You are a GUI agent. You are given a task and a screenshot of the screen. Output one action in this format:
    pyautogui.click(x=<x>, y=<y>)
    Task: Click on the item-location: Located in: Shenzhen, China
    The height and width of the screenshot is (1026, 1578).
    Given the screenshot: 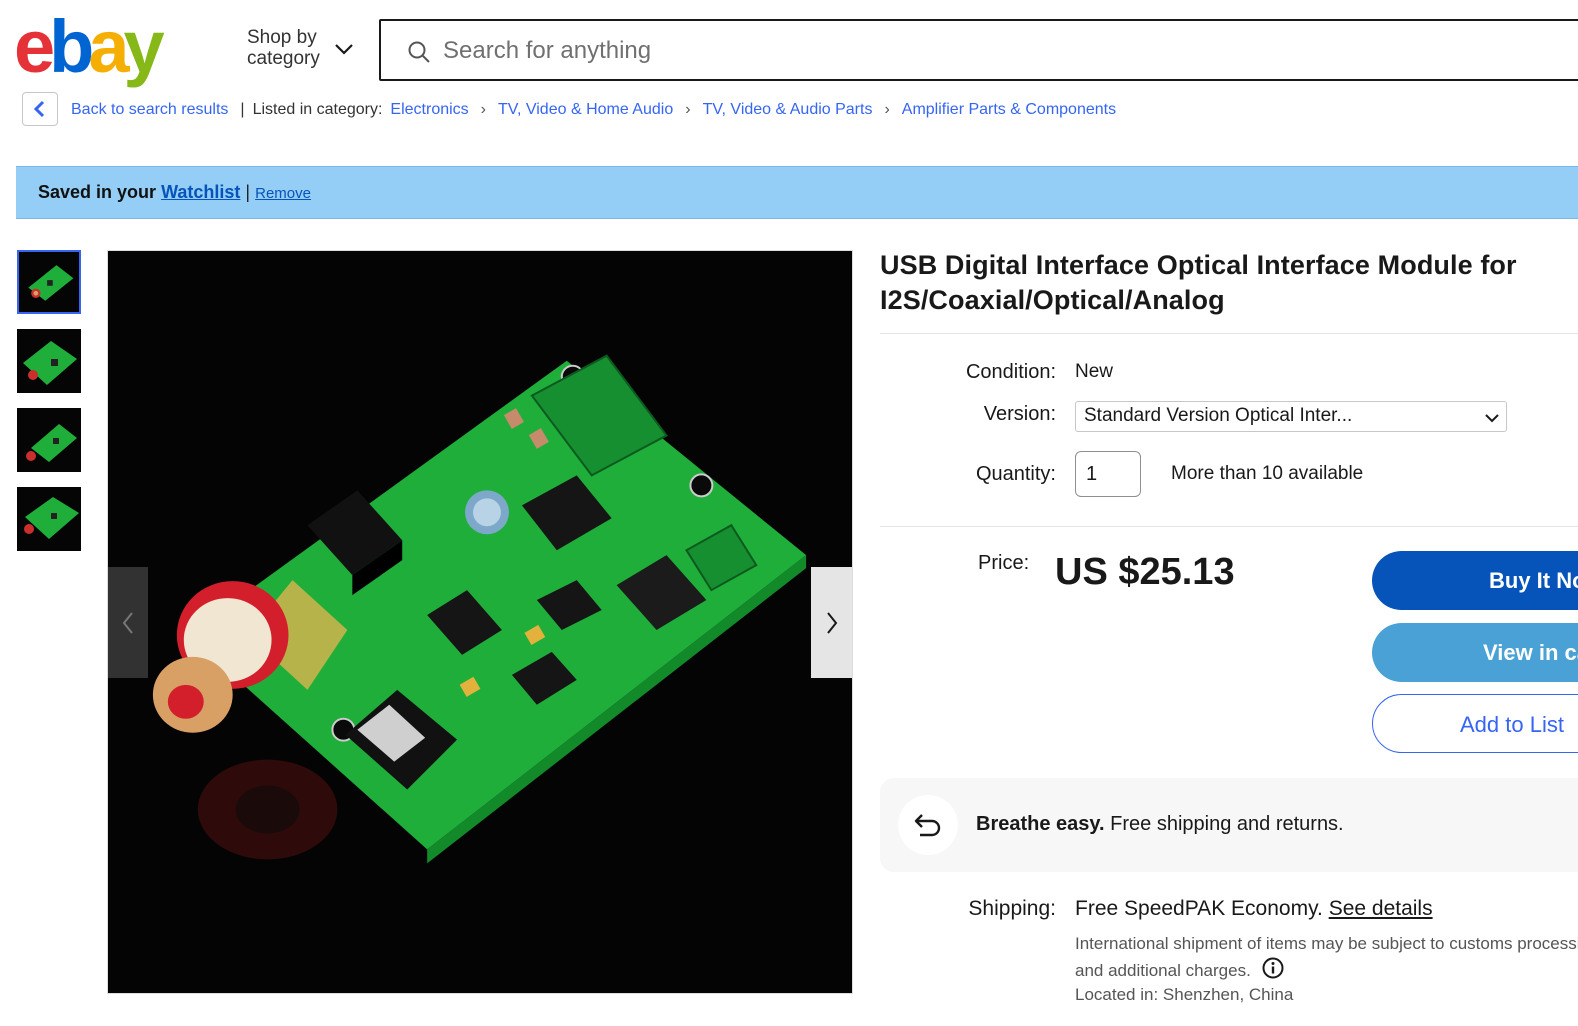 What is the action you would take?
    pyautogui.click(x=1184, y=994)
    